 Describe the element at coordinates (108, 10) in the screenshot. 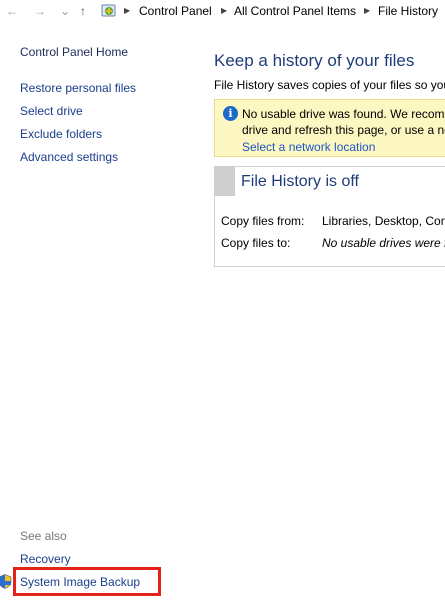

I see `control-panel-icon` at that location.